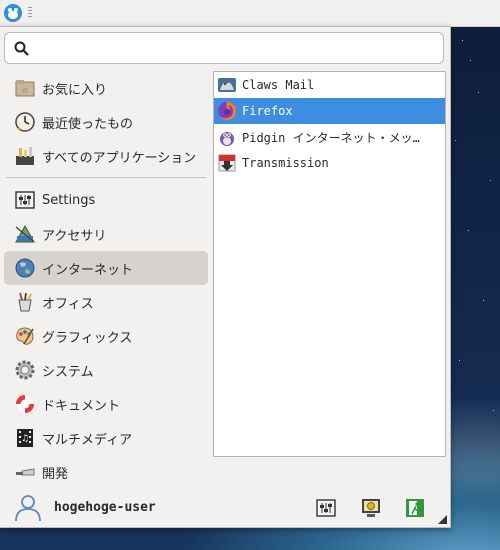 This screenshot has height=550, width=500. I want to click on log-out-icon, so click(415, 508).